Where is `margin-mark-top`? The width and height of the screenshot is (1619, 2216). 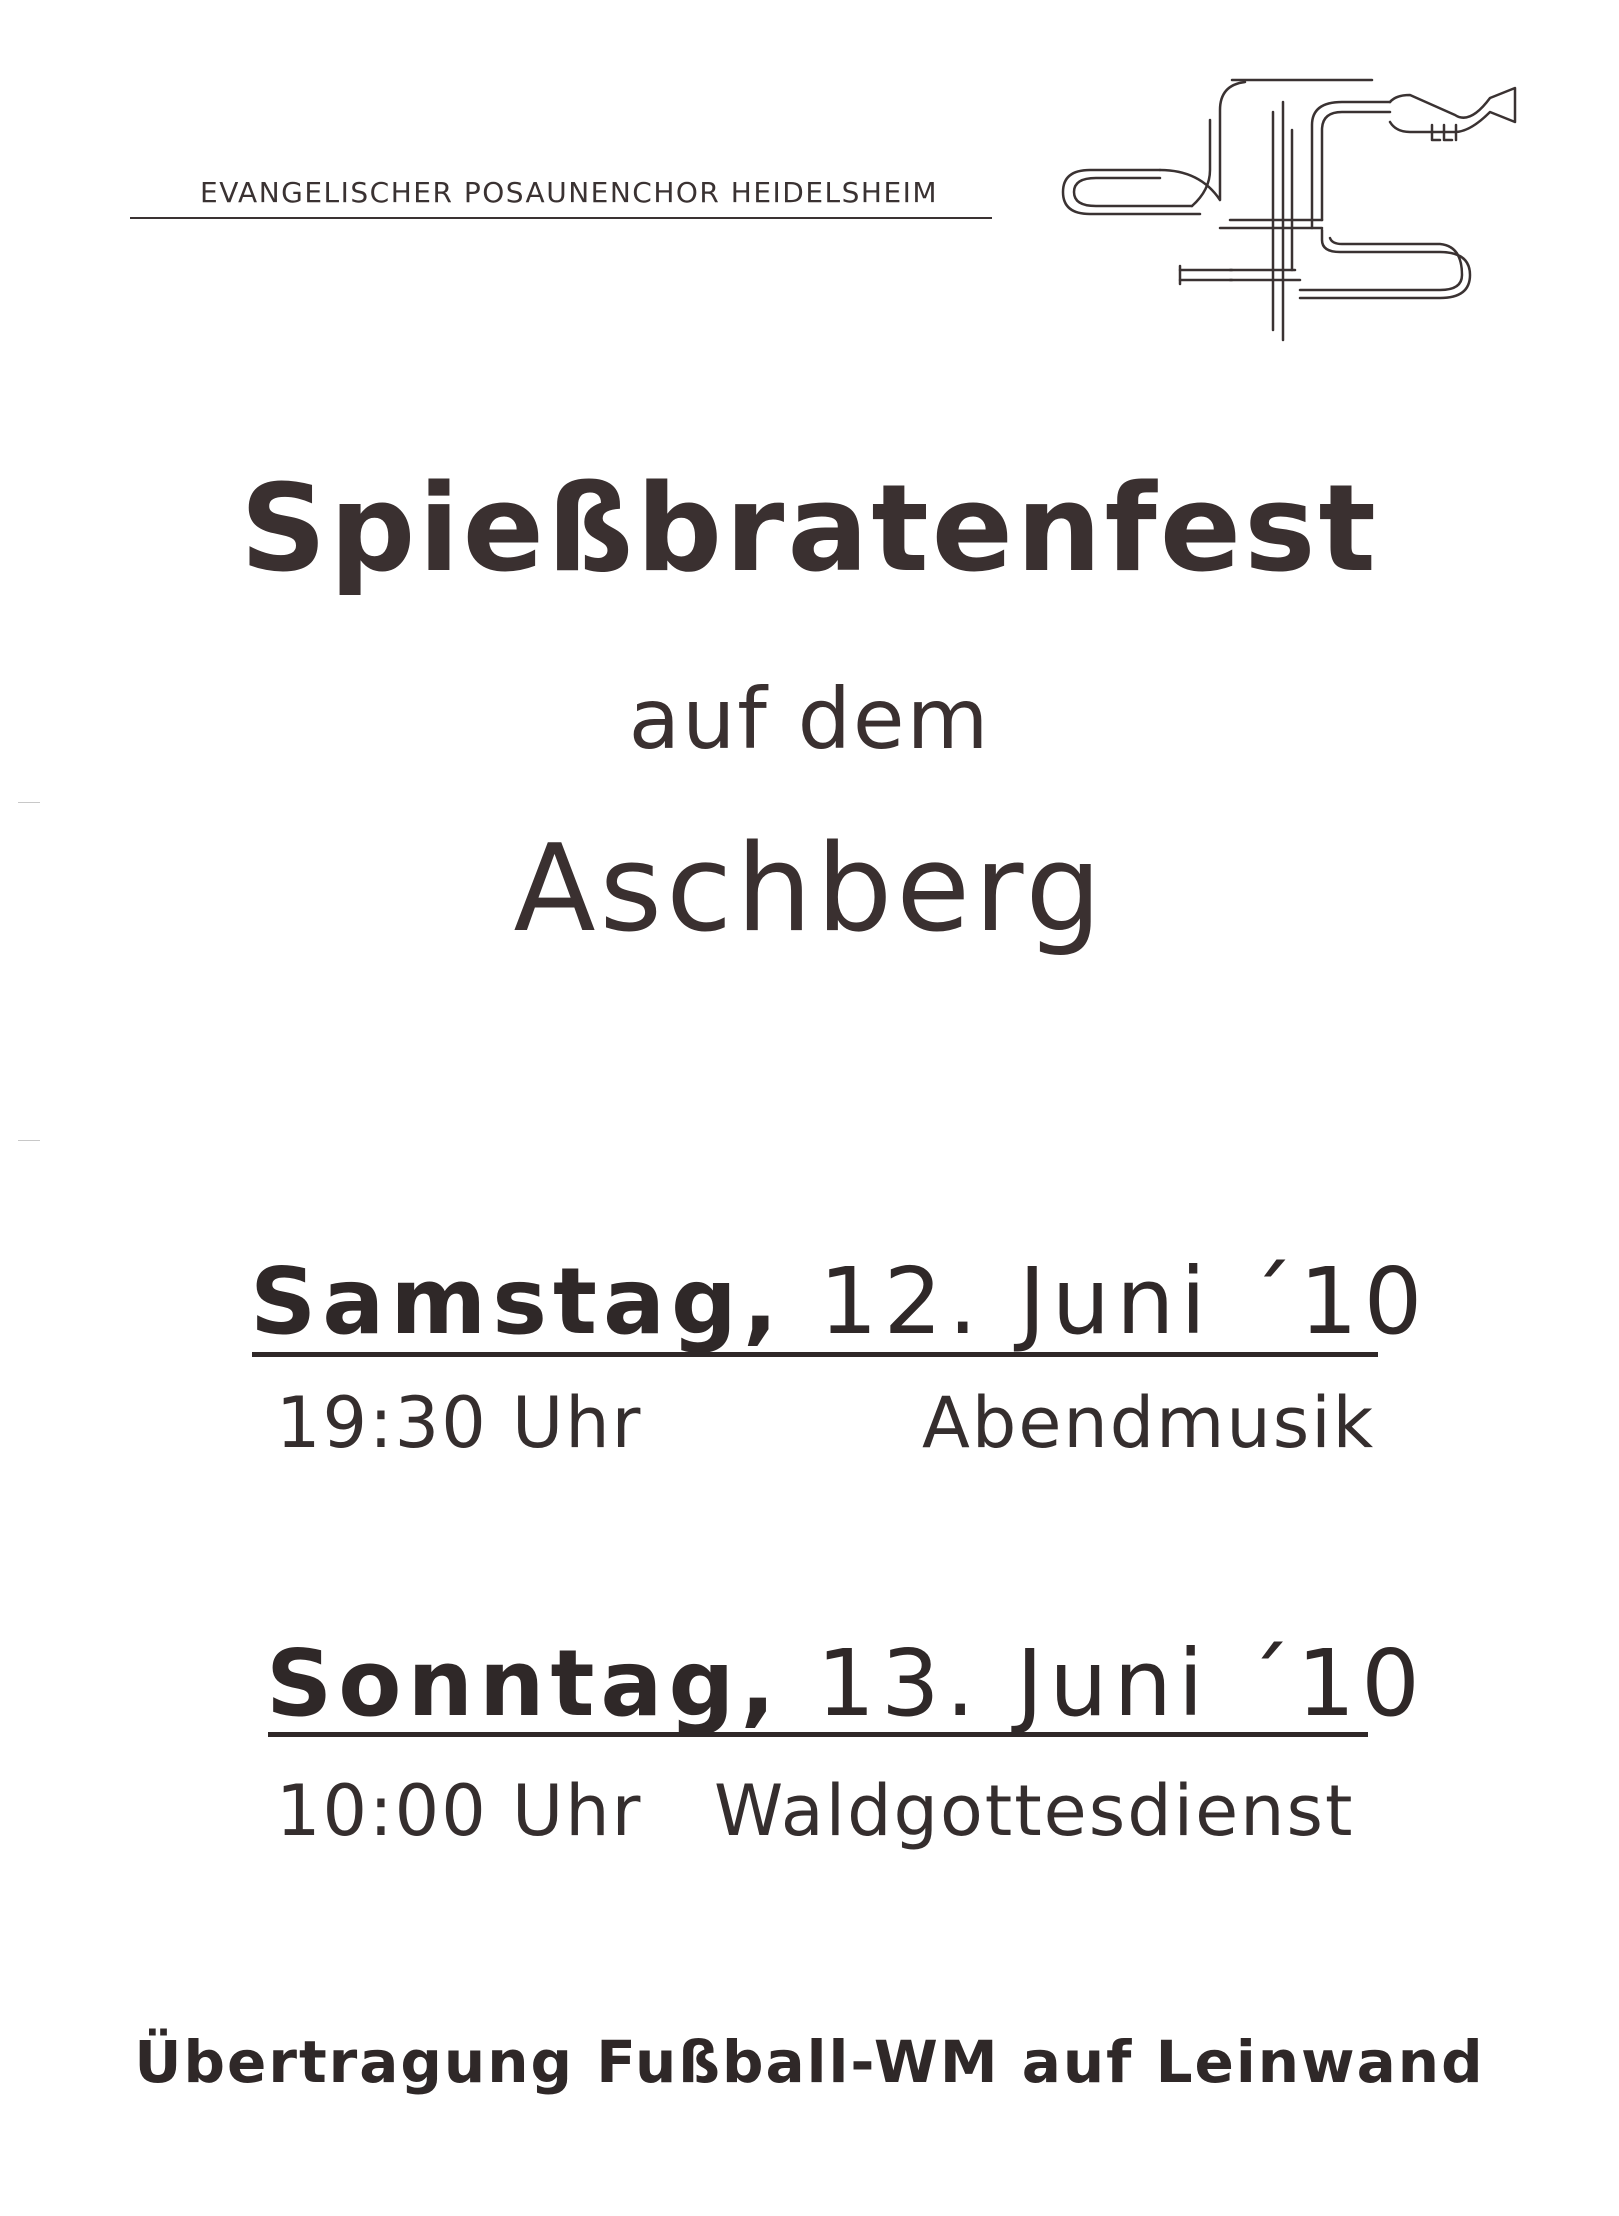
margin-mark-top is located at coordinates (29, 802).